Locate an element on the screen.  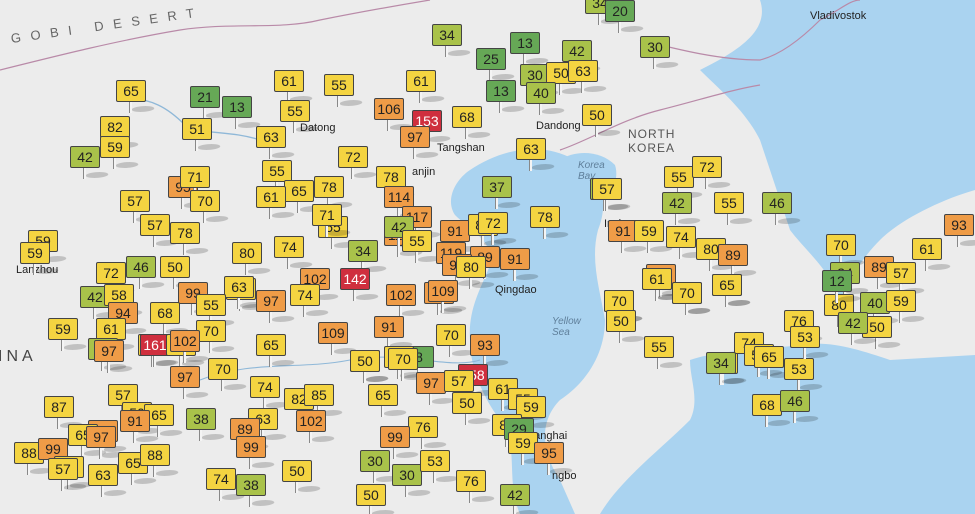
aqi-station-marker: 142 is located at coordinates (360, 285).